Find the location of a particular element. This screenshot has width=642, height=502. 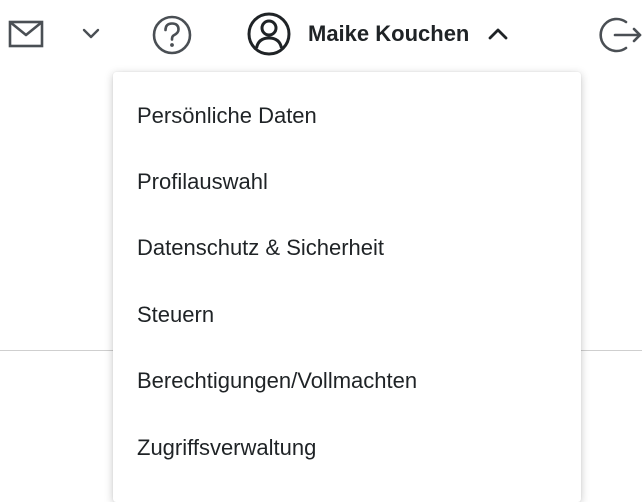

envelope-icon is located at coordinates (26, 34).